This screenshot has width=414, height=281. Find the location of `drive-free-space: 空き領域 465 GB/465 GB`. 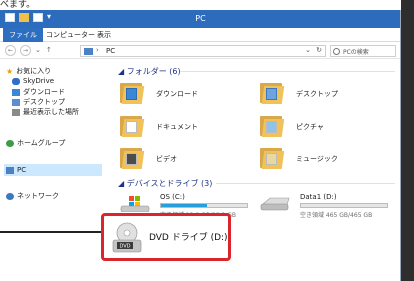

drive-free-space: 空き領域 465 GB/465 GB is located at coordinates (336, 215).